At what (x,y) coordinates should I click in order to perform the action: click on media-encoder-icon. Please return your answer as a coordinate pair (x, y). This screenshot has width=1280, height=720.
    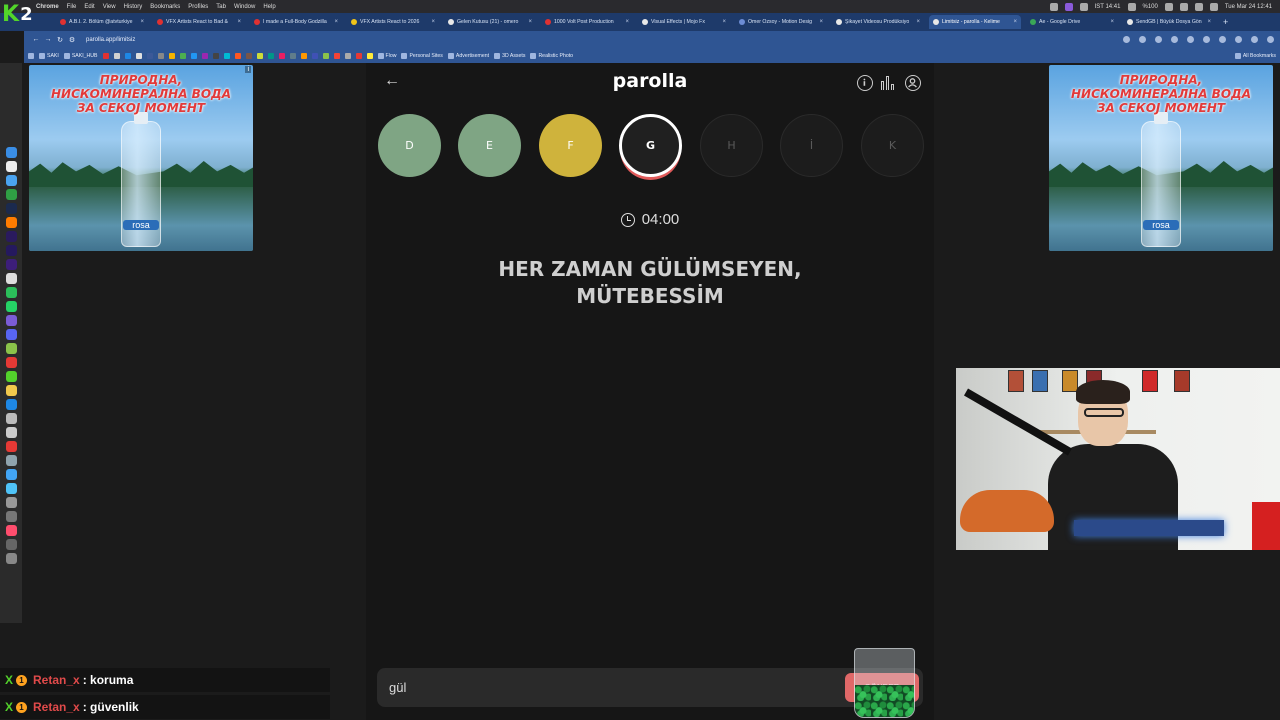
    Looking at the image, I should click on (11, 264).